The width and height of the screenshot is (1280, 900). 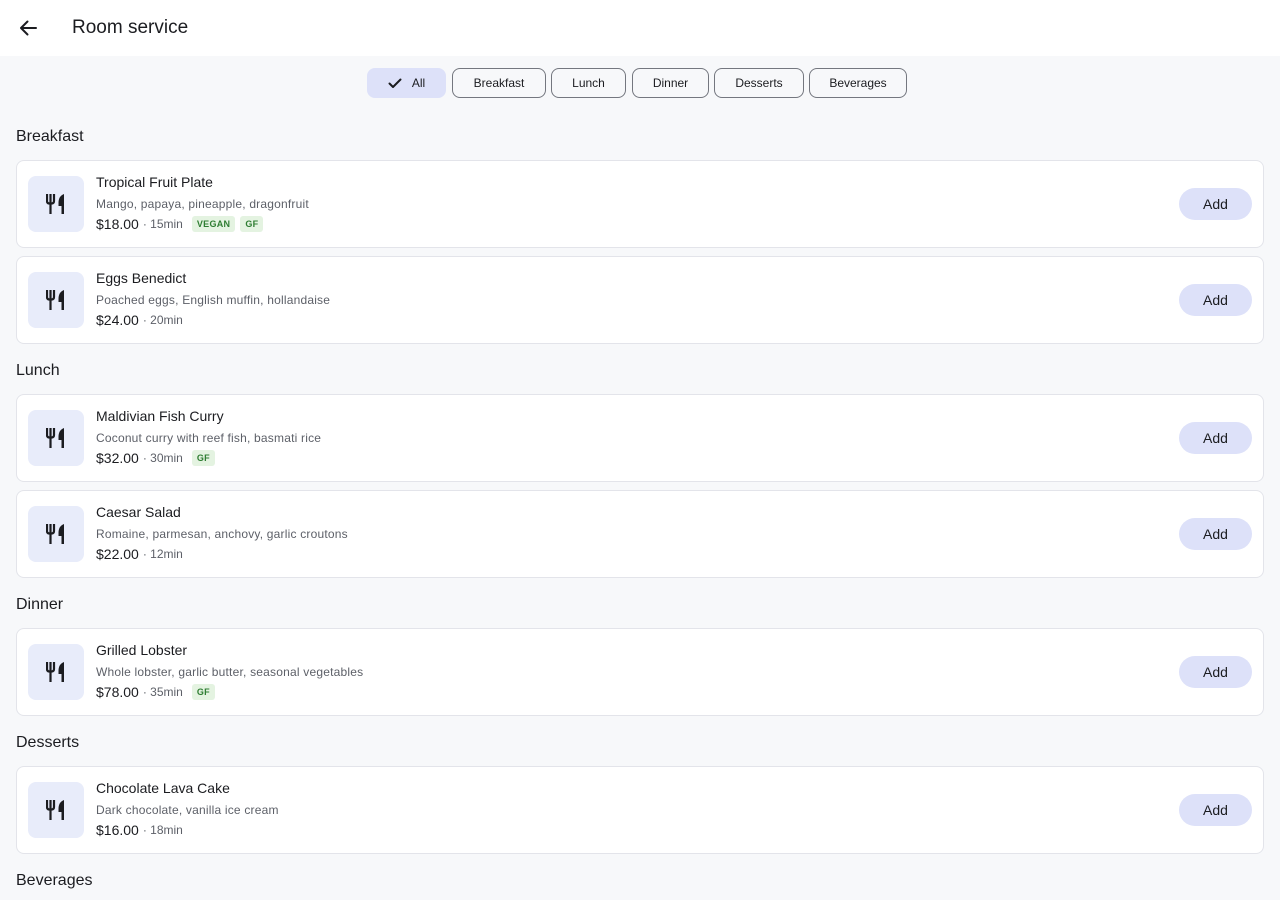 What do you see at coordinates (139, 554) in the screenshot?
I see `item-meta: $22.00 · 12min` at bounding box center [139, 554].